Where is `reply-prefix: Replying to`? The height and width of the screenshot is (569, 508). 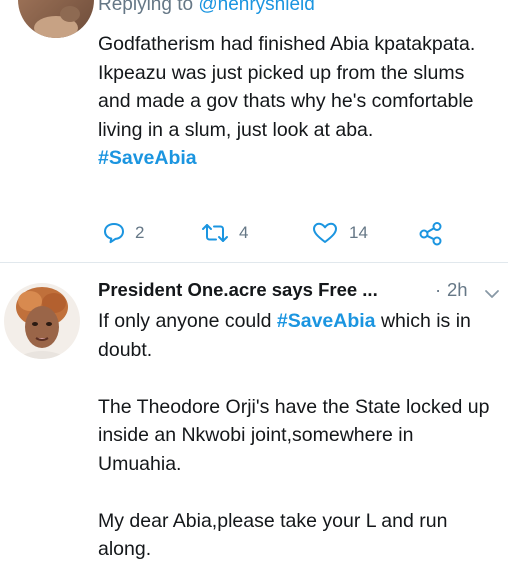 reply-prefix: Replying to is located at coordinates (146, 7).